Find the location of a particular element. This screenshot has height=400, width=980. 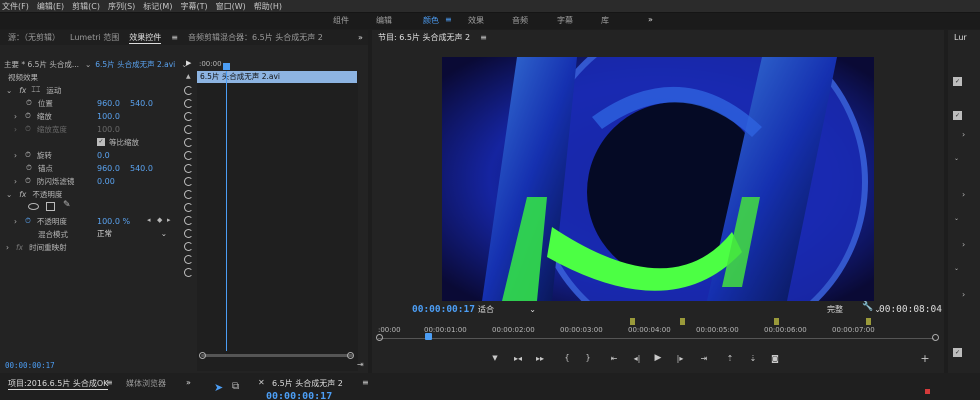

position-x-value: 960.0 is located at coordinates (108, 103).